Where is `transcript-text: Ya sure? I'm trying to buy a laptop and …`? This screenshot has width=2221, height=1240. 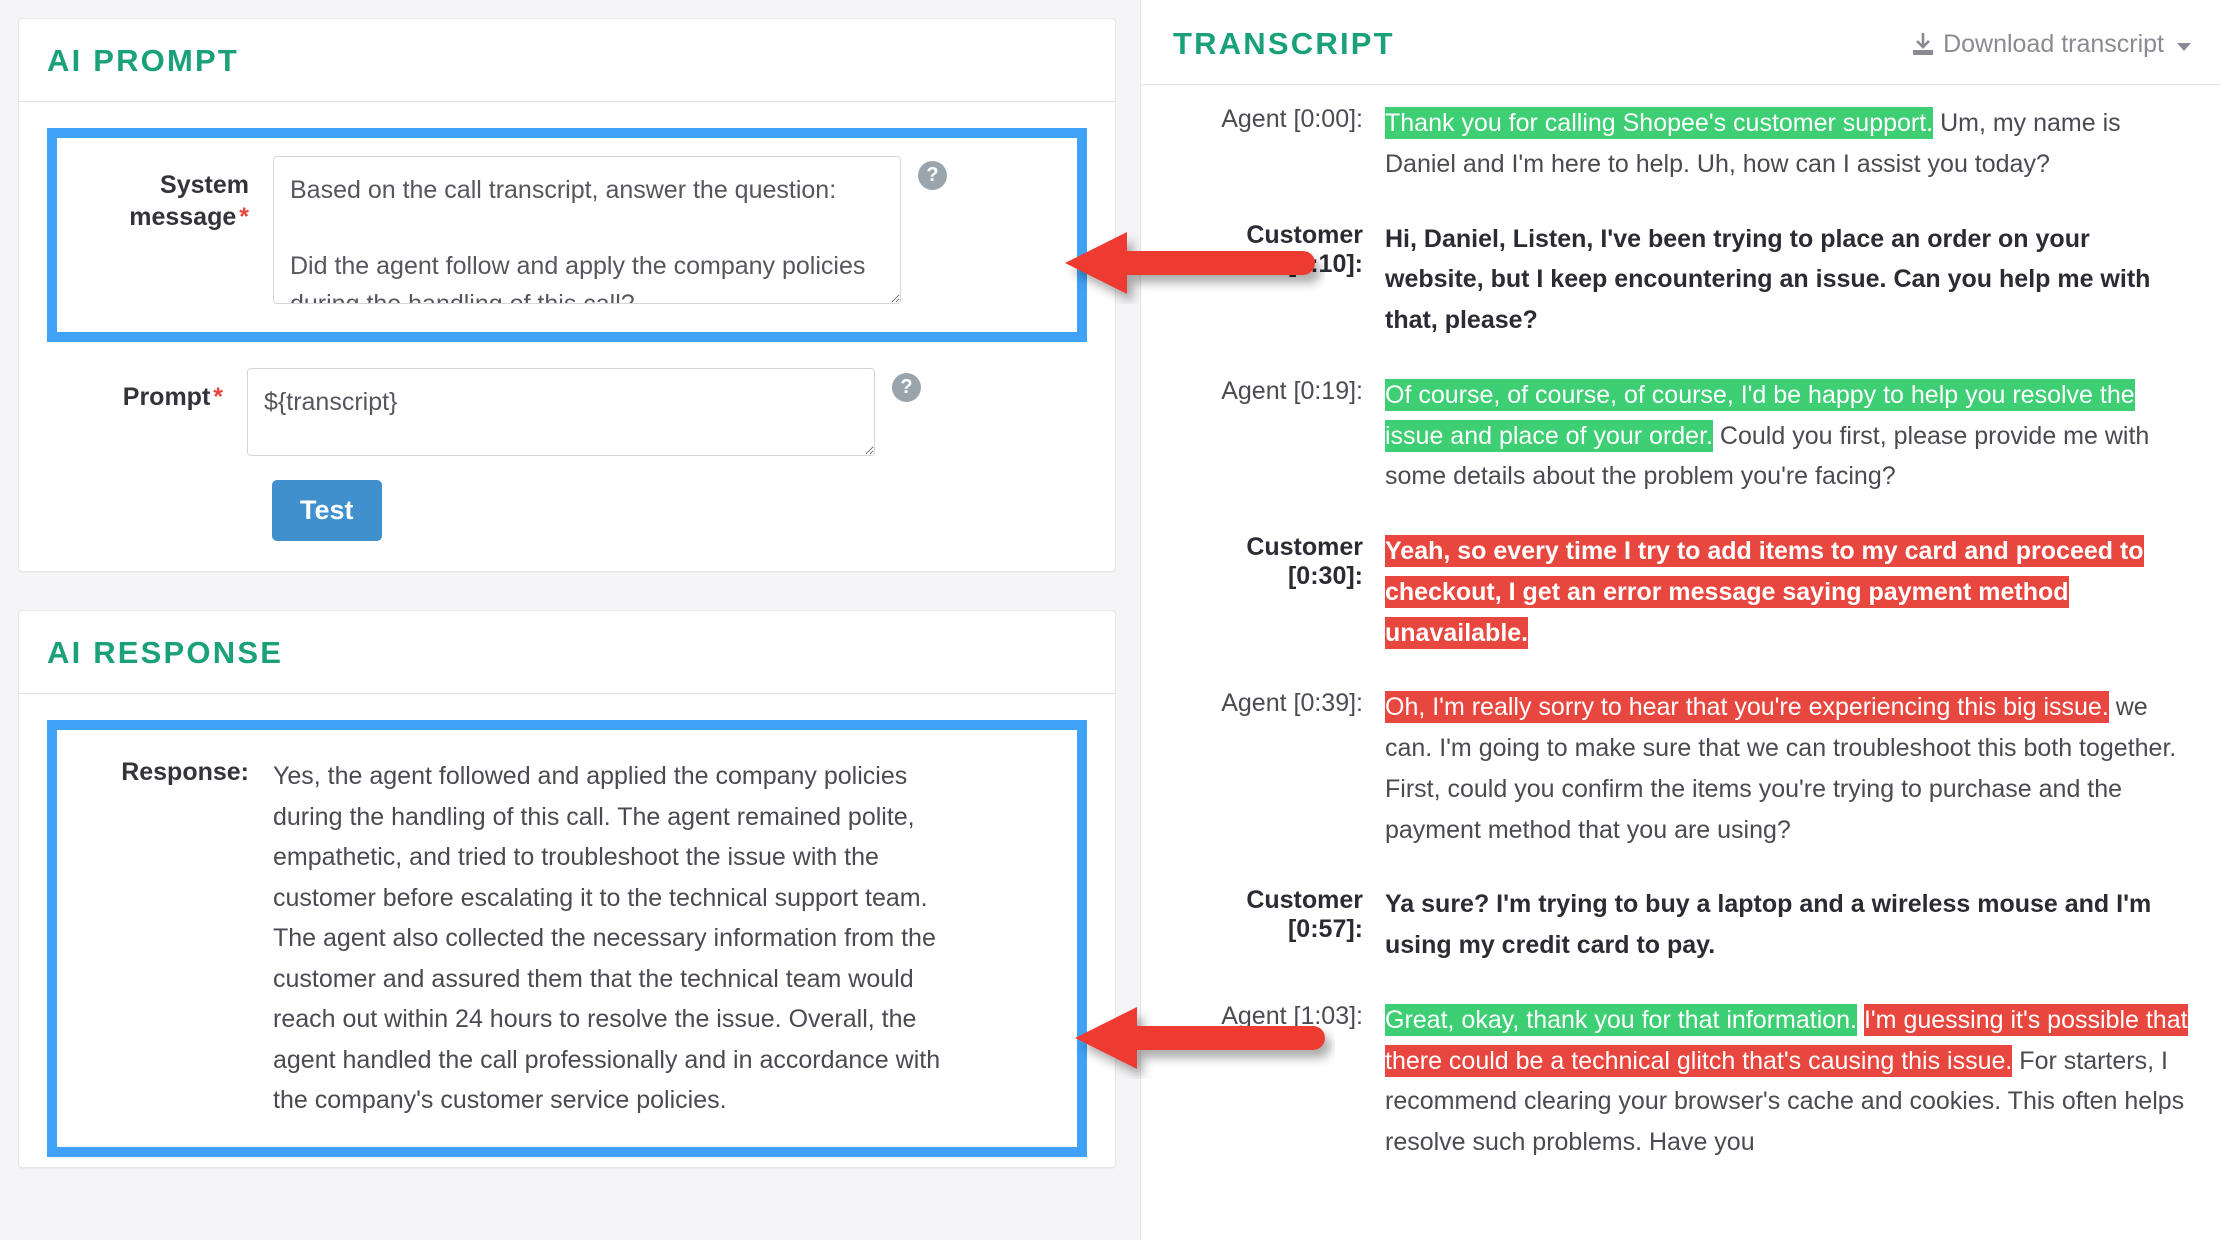
transcript-text: Ya sure? I'm trying to buy a laptop and … is located at coordinates (1788, 925).